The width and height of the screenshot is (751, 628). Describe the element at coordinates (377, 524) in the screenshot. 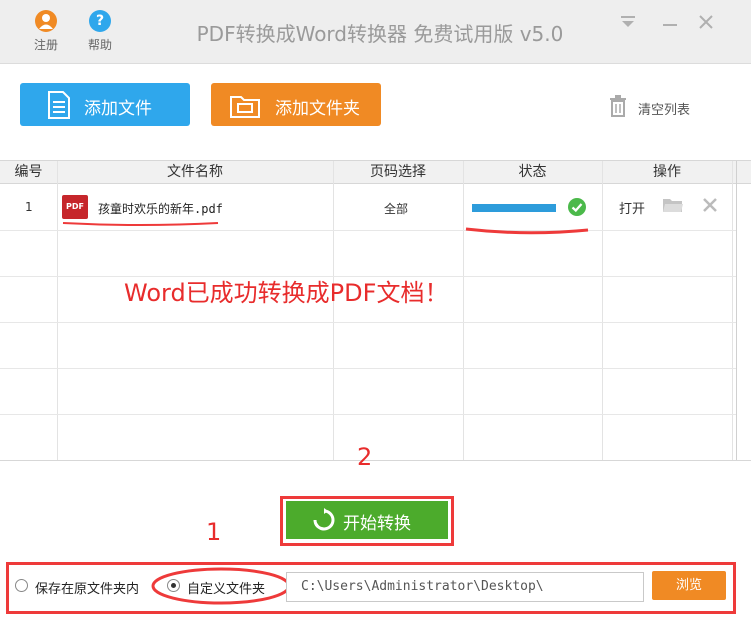

I see `start-convert-label: 开始转换` at that location.